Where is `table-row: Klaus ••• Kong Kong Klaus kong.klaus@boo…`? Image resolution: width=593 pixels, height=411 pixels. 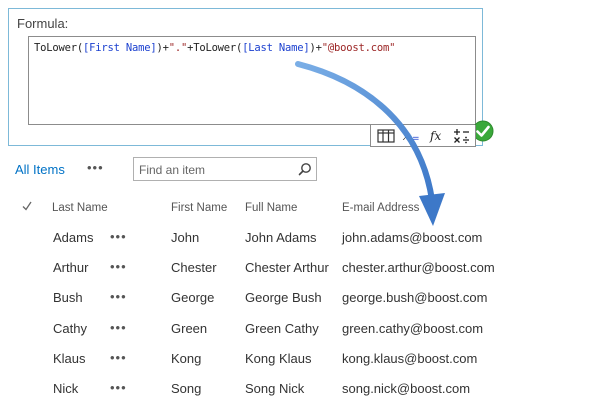 table-row: Klaus ••• Kong Kong Klaus kong.klaus@boo… is located at coordinates (296, 365).